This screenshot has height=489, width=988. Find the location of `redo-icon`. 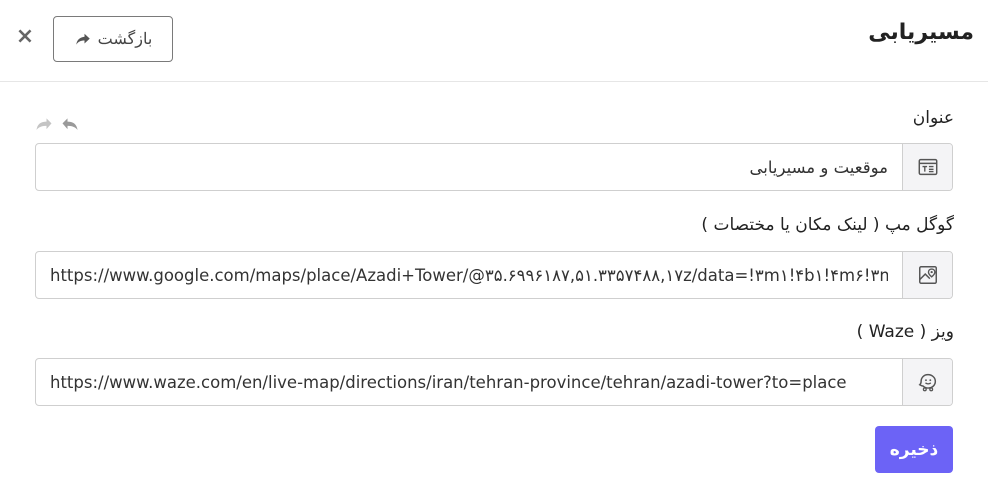

redo-icon is located at coordinates (44, 125).